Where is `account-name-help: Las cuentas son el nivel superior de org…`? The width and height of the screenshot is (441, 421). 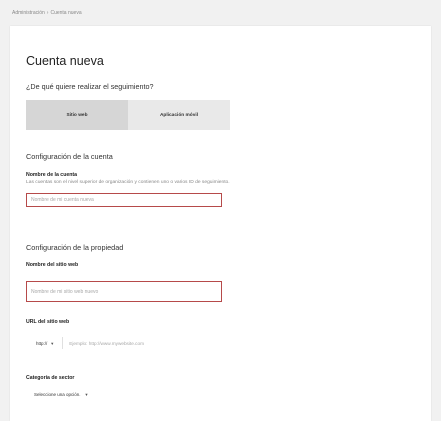 account-name-help: Las cuentas son el nivel superior de org… is located at coordinates (128, 182).